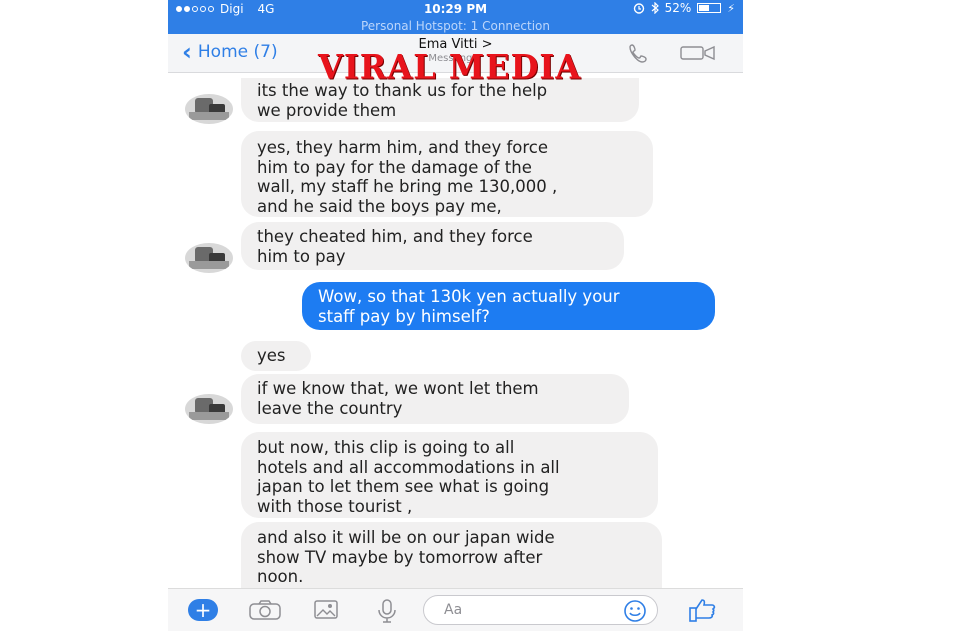 The image size is (960, 631). What do you see at coordinates (703, 610) in the screenshot?
I see `thumbs-up-icon` at bounding box center [703, 610].